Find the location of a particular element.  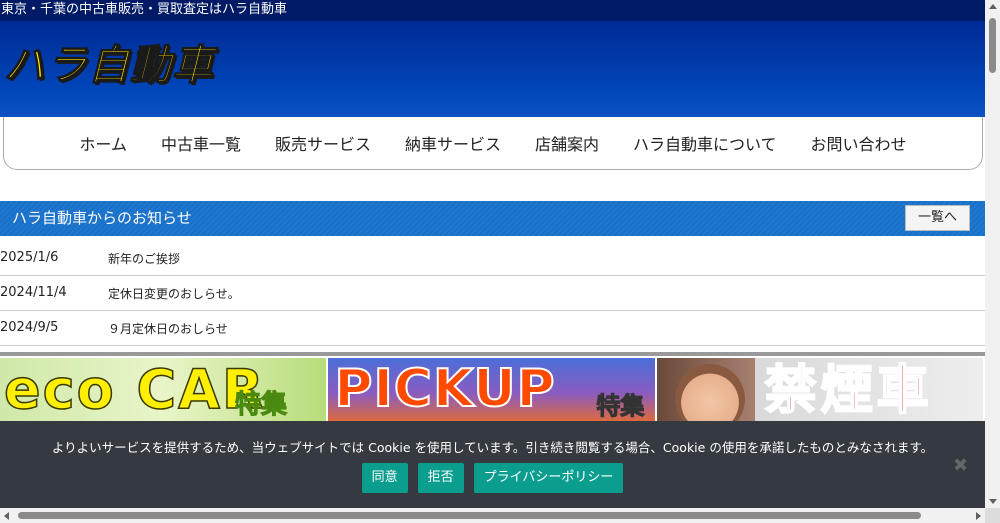

site-logo: ハラ自動車 is located at coordinates (108, 64).